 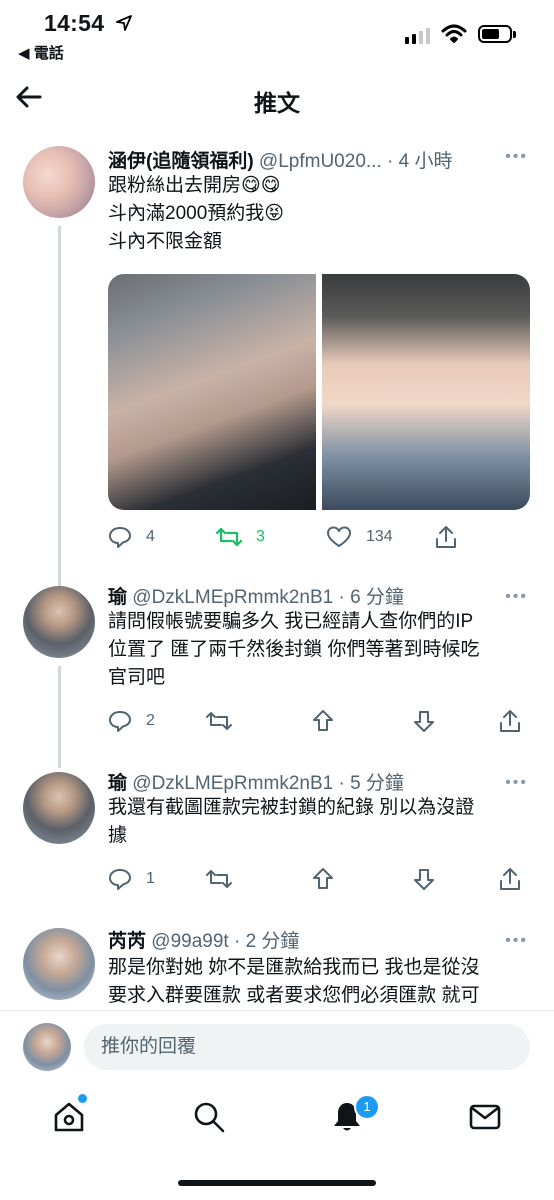 What do you see at coordinates (291, 807) in the screenshot?
I see `tweet-line: 我還有截圖匯款完被封鎖的紀錄 別以為沒證` at bounding box center [291, 807].